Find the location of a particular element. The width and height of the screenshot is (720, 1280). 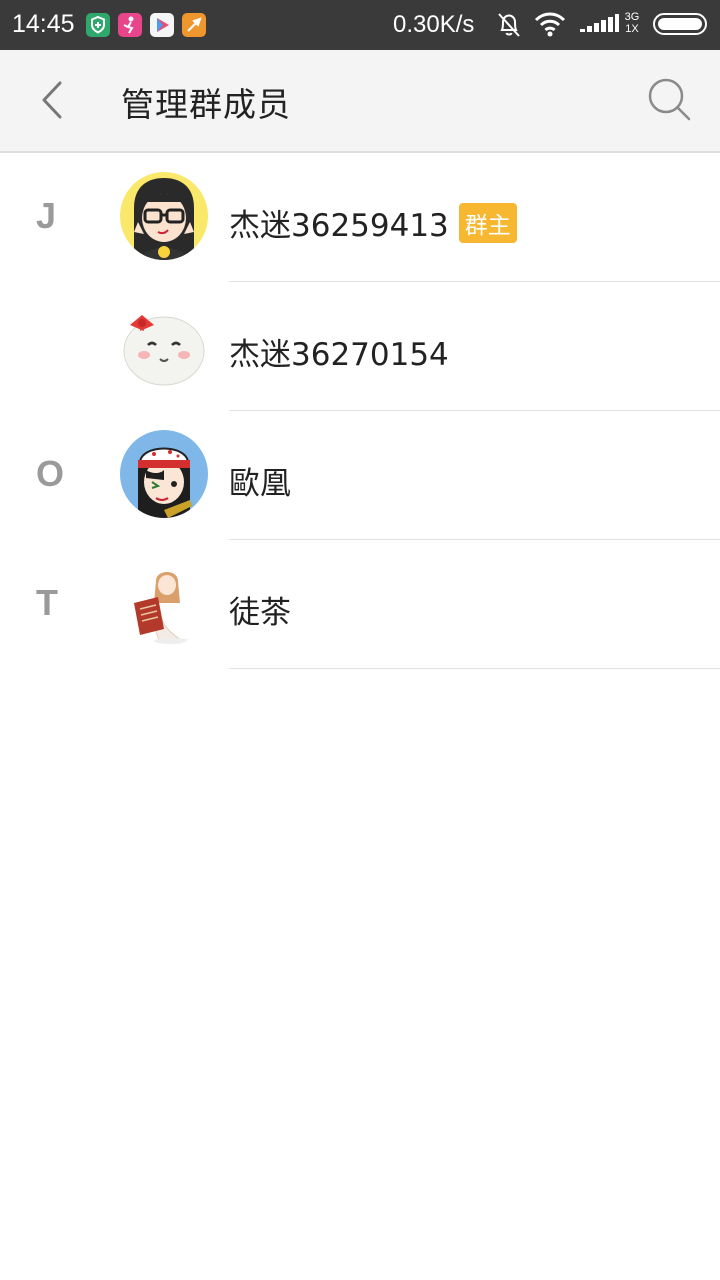

member-row: T 徒茶 is located at coordinates (360, 604).